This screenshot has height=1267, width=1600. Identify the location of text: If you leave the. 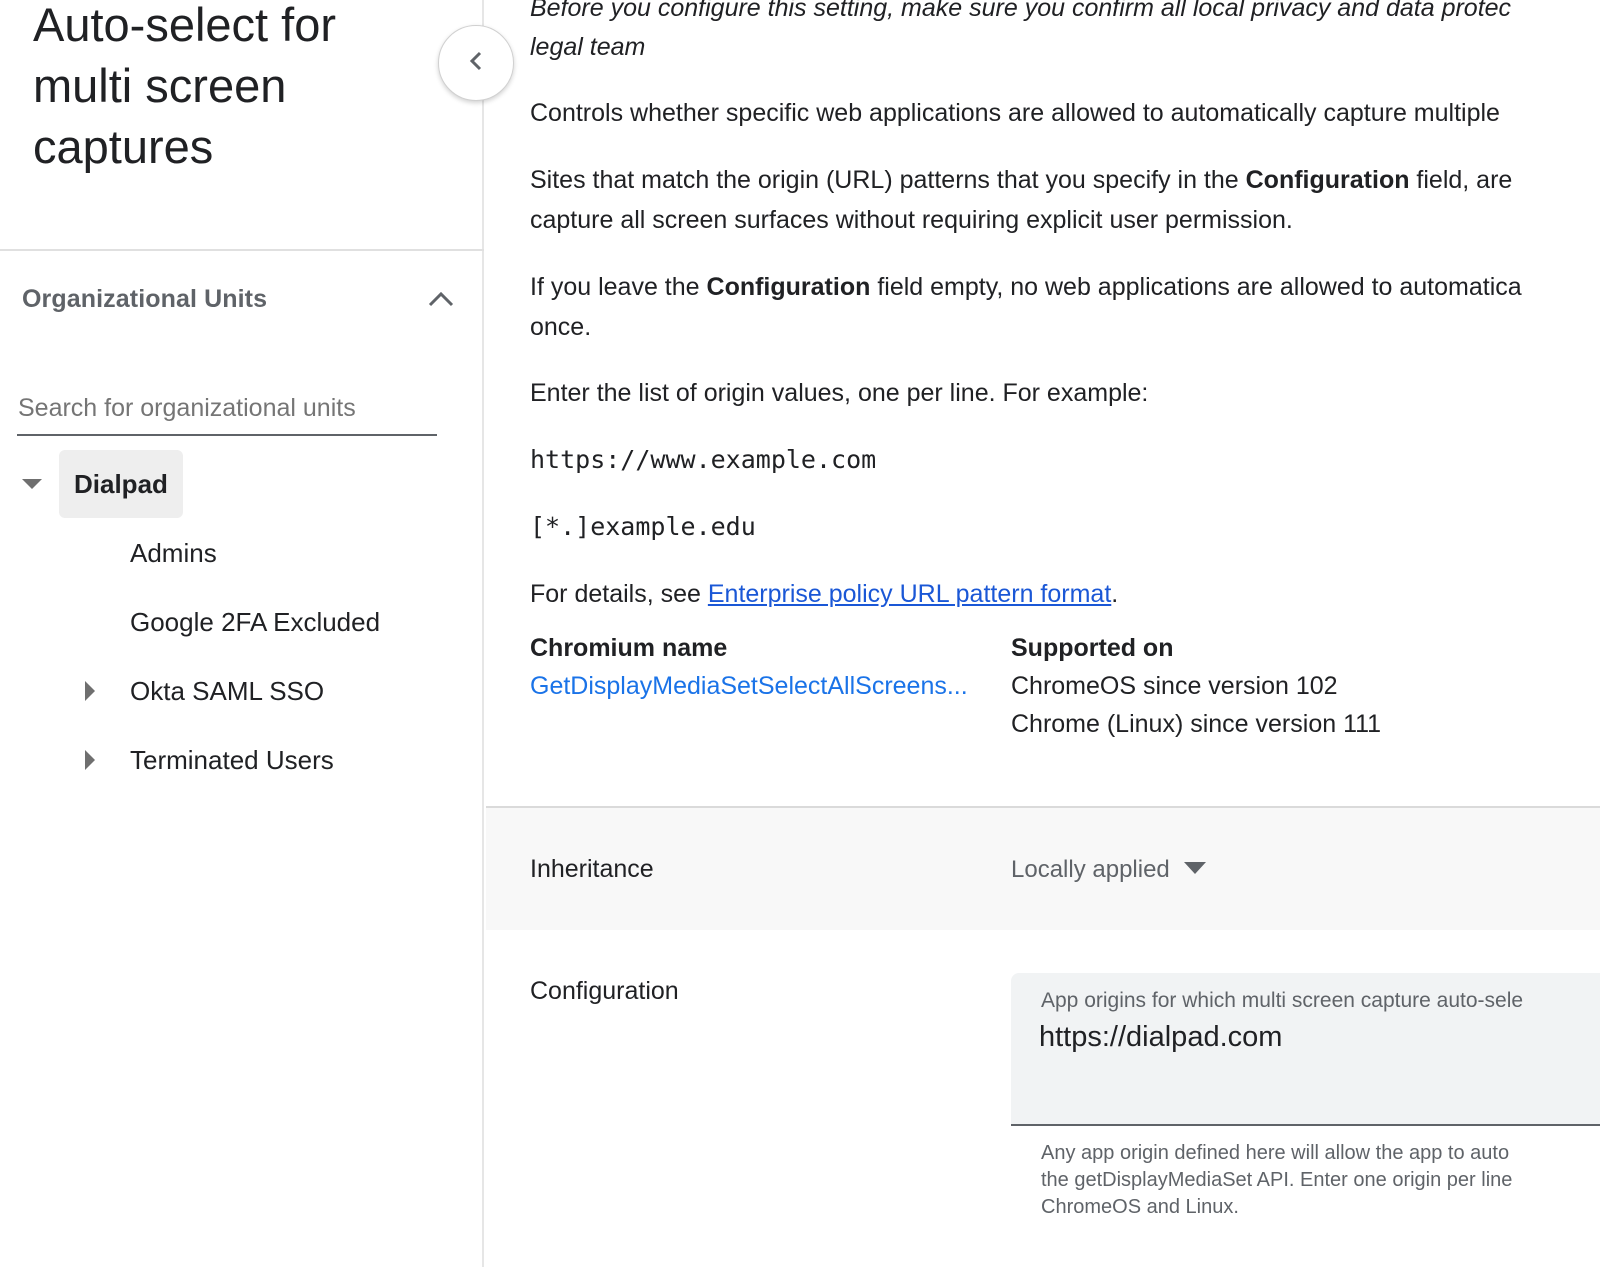
(618, 287).